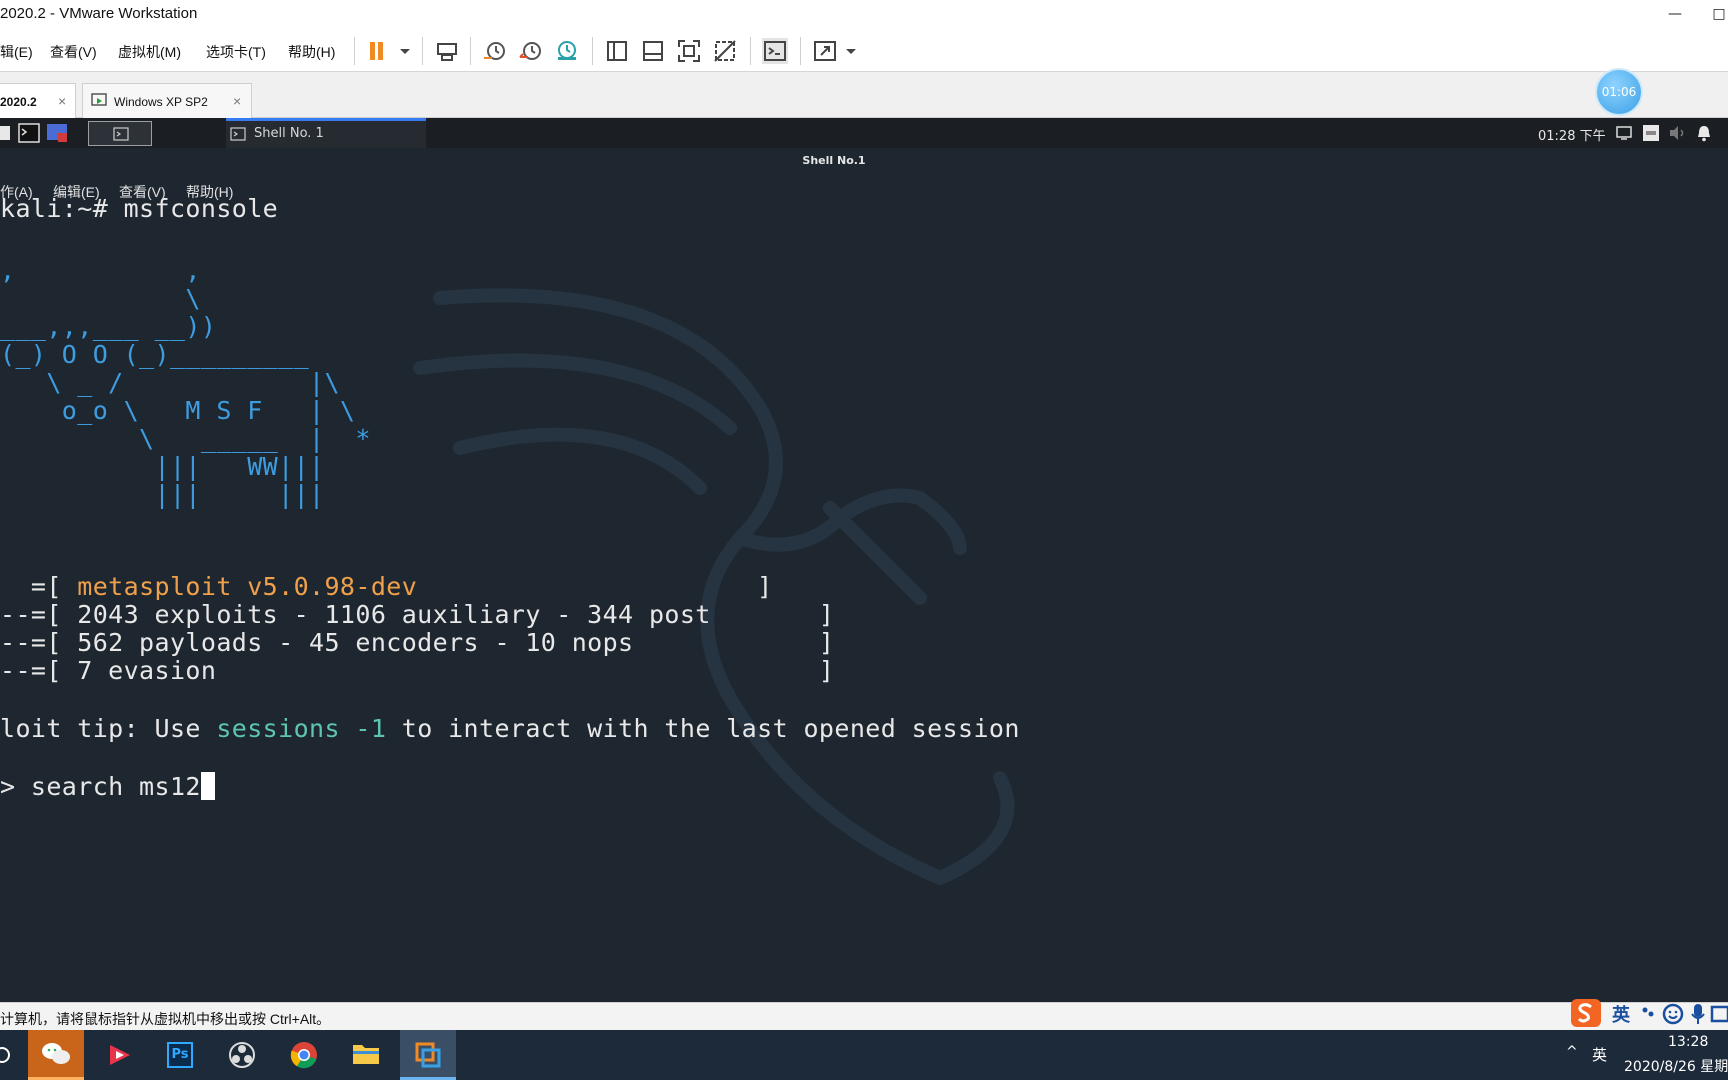 The width and height of the screenshot is (1728, 1080). Describe the element at coordinates (38, 100) in the screenshot. I see `tab-kali: 2020.2 ×` at that location.